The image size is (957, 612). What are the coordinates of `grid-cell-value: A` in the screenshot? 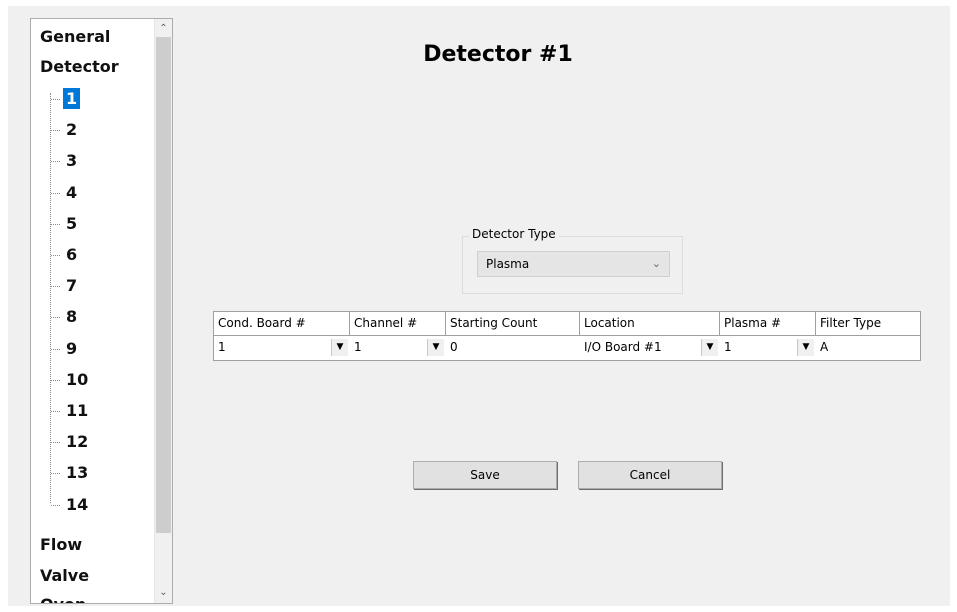 It's located at (824, 347).